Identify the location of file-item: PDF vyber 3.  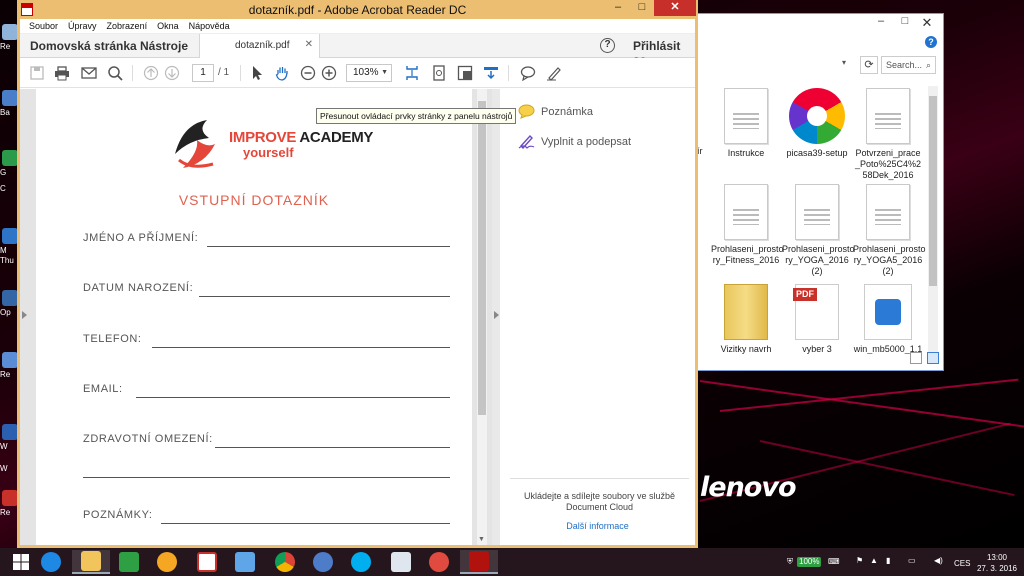
(817, 319).